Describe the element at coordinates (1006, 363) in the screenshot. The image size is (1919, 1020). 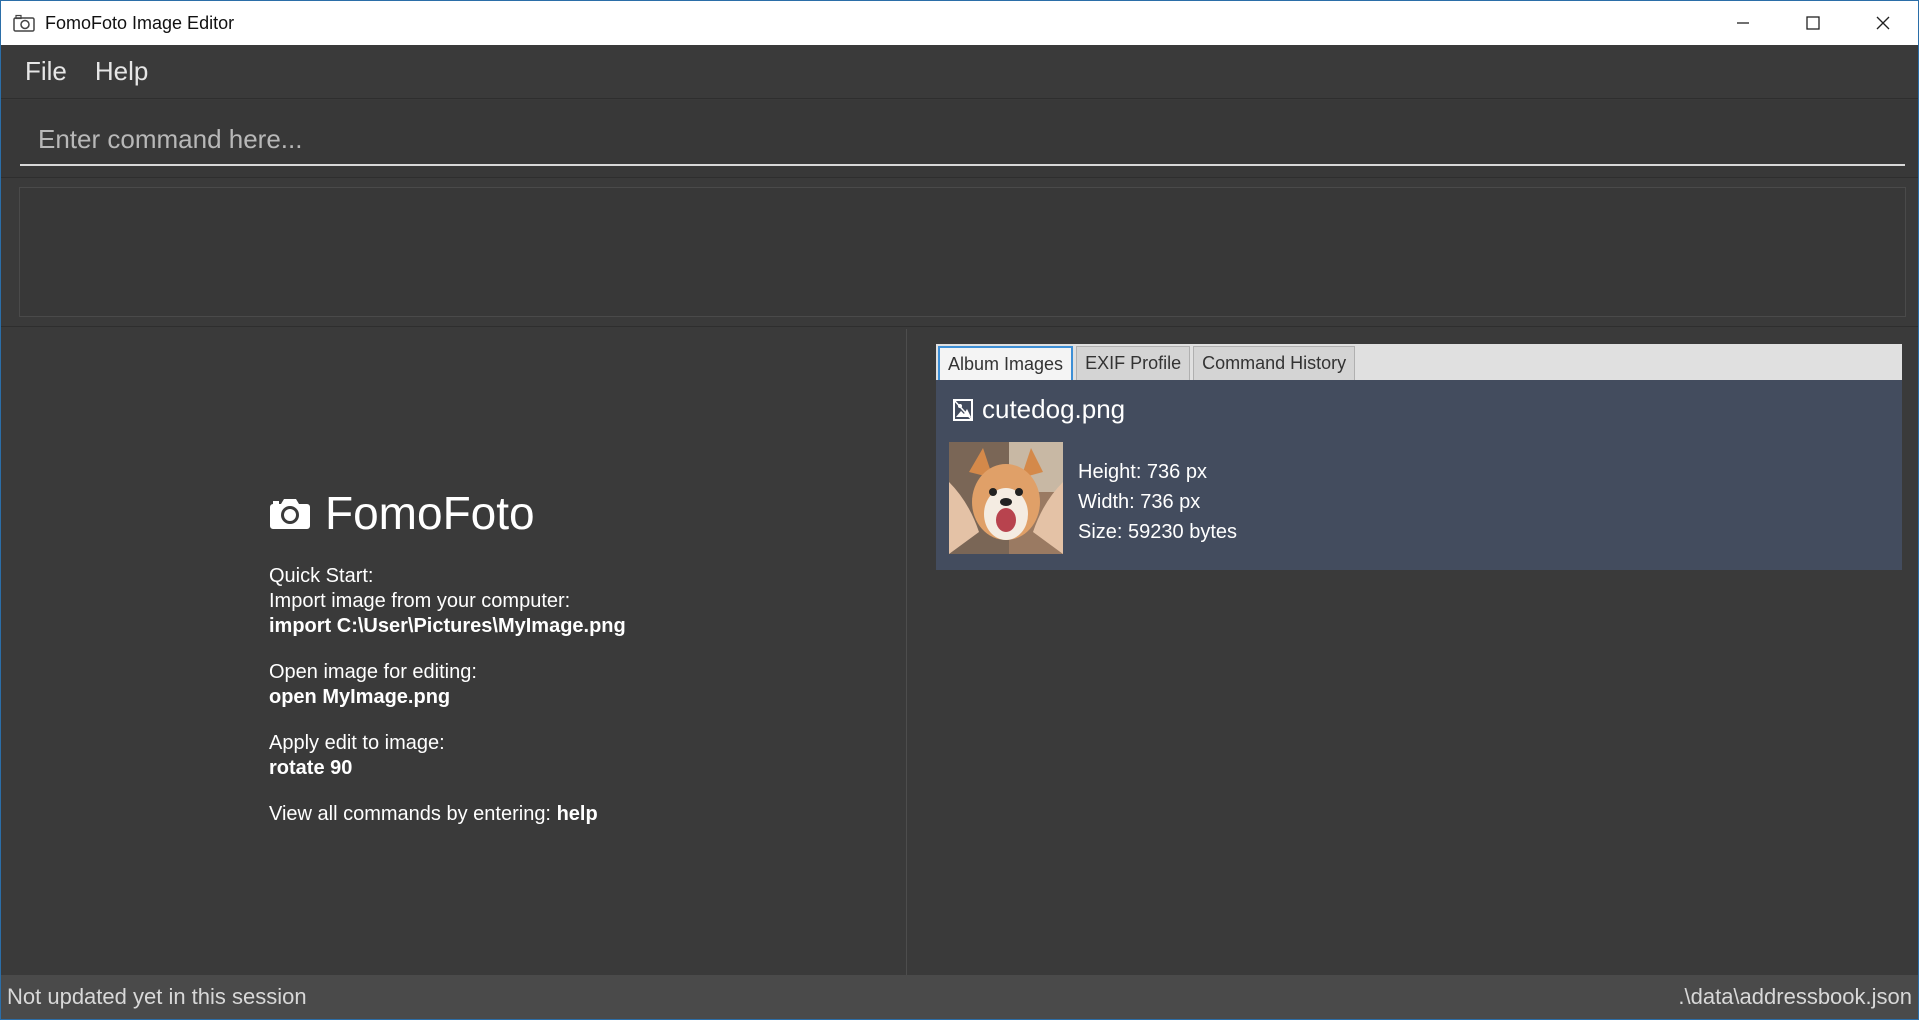
I see `tab-album-images: Album Images` at that location.